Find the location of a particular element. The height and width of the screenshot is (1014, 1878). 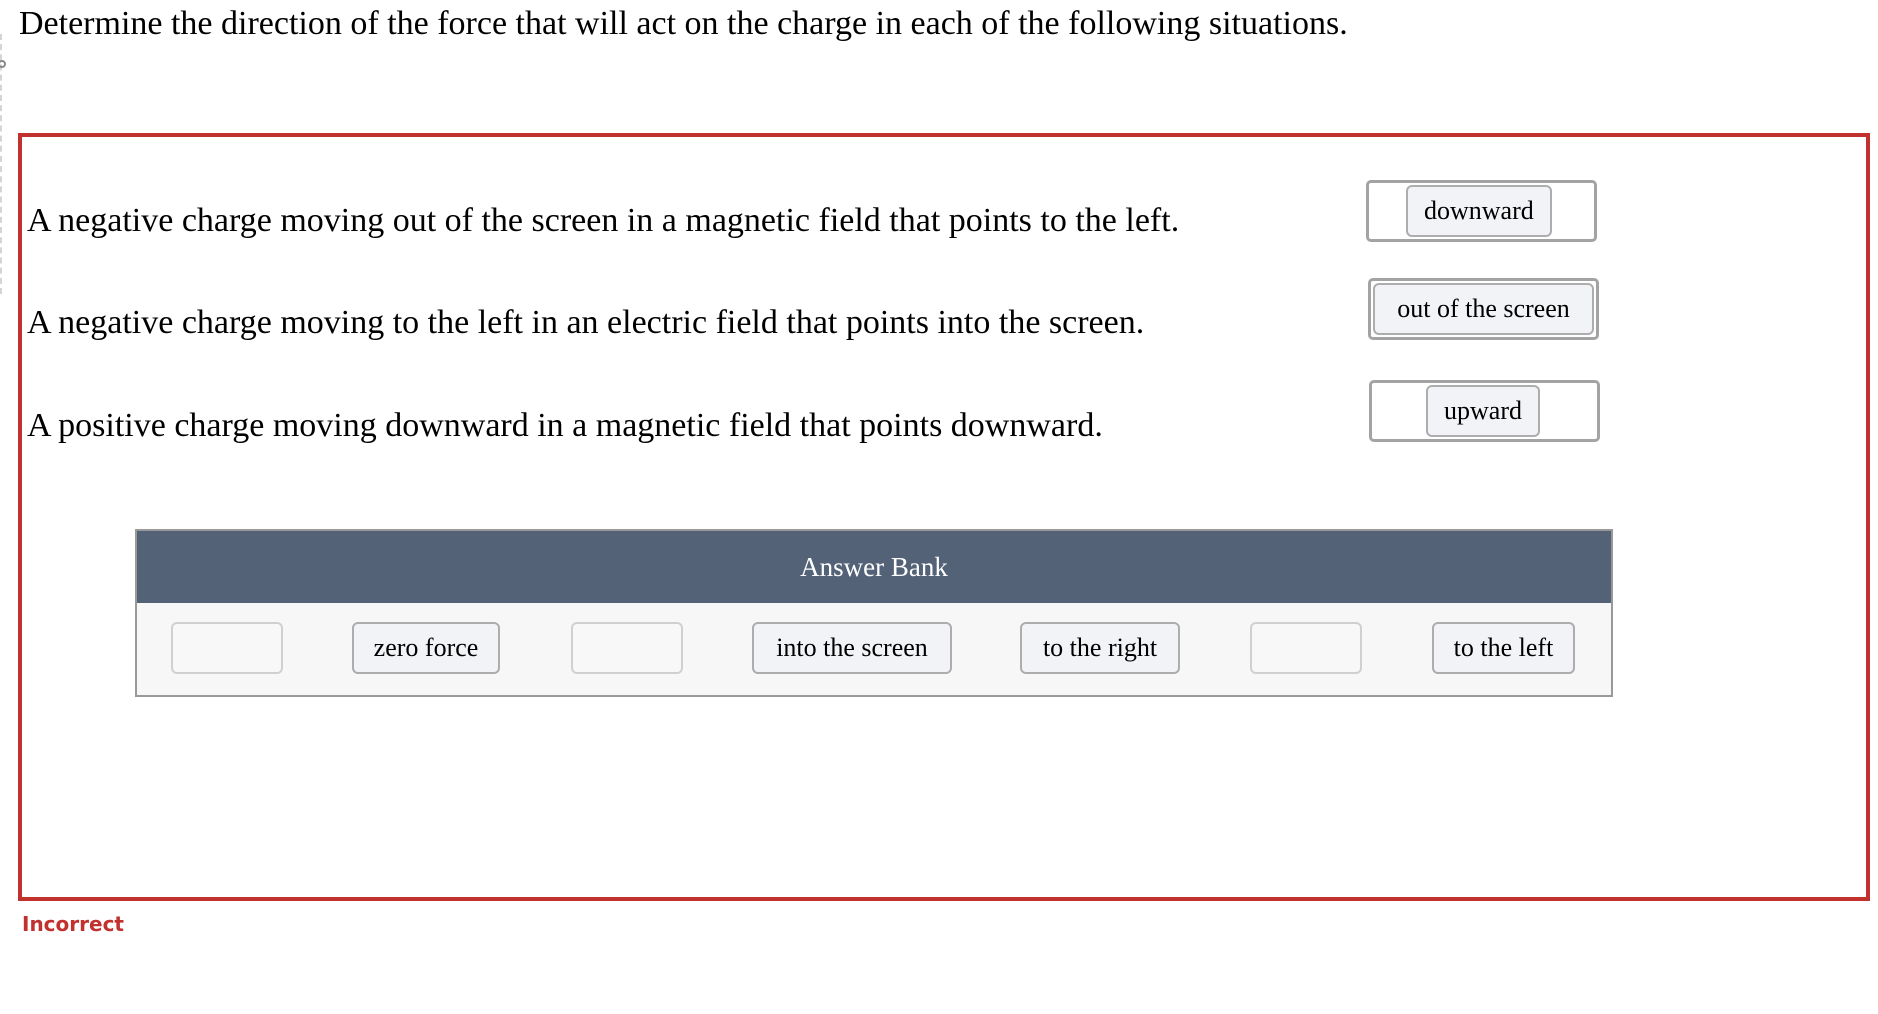

placed-answer-chip: out of the screen is located at coordinates (1483, 309).